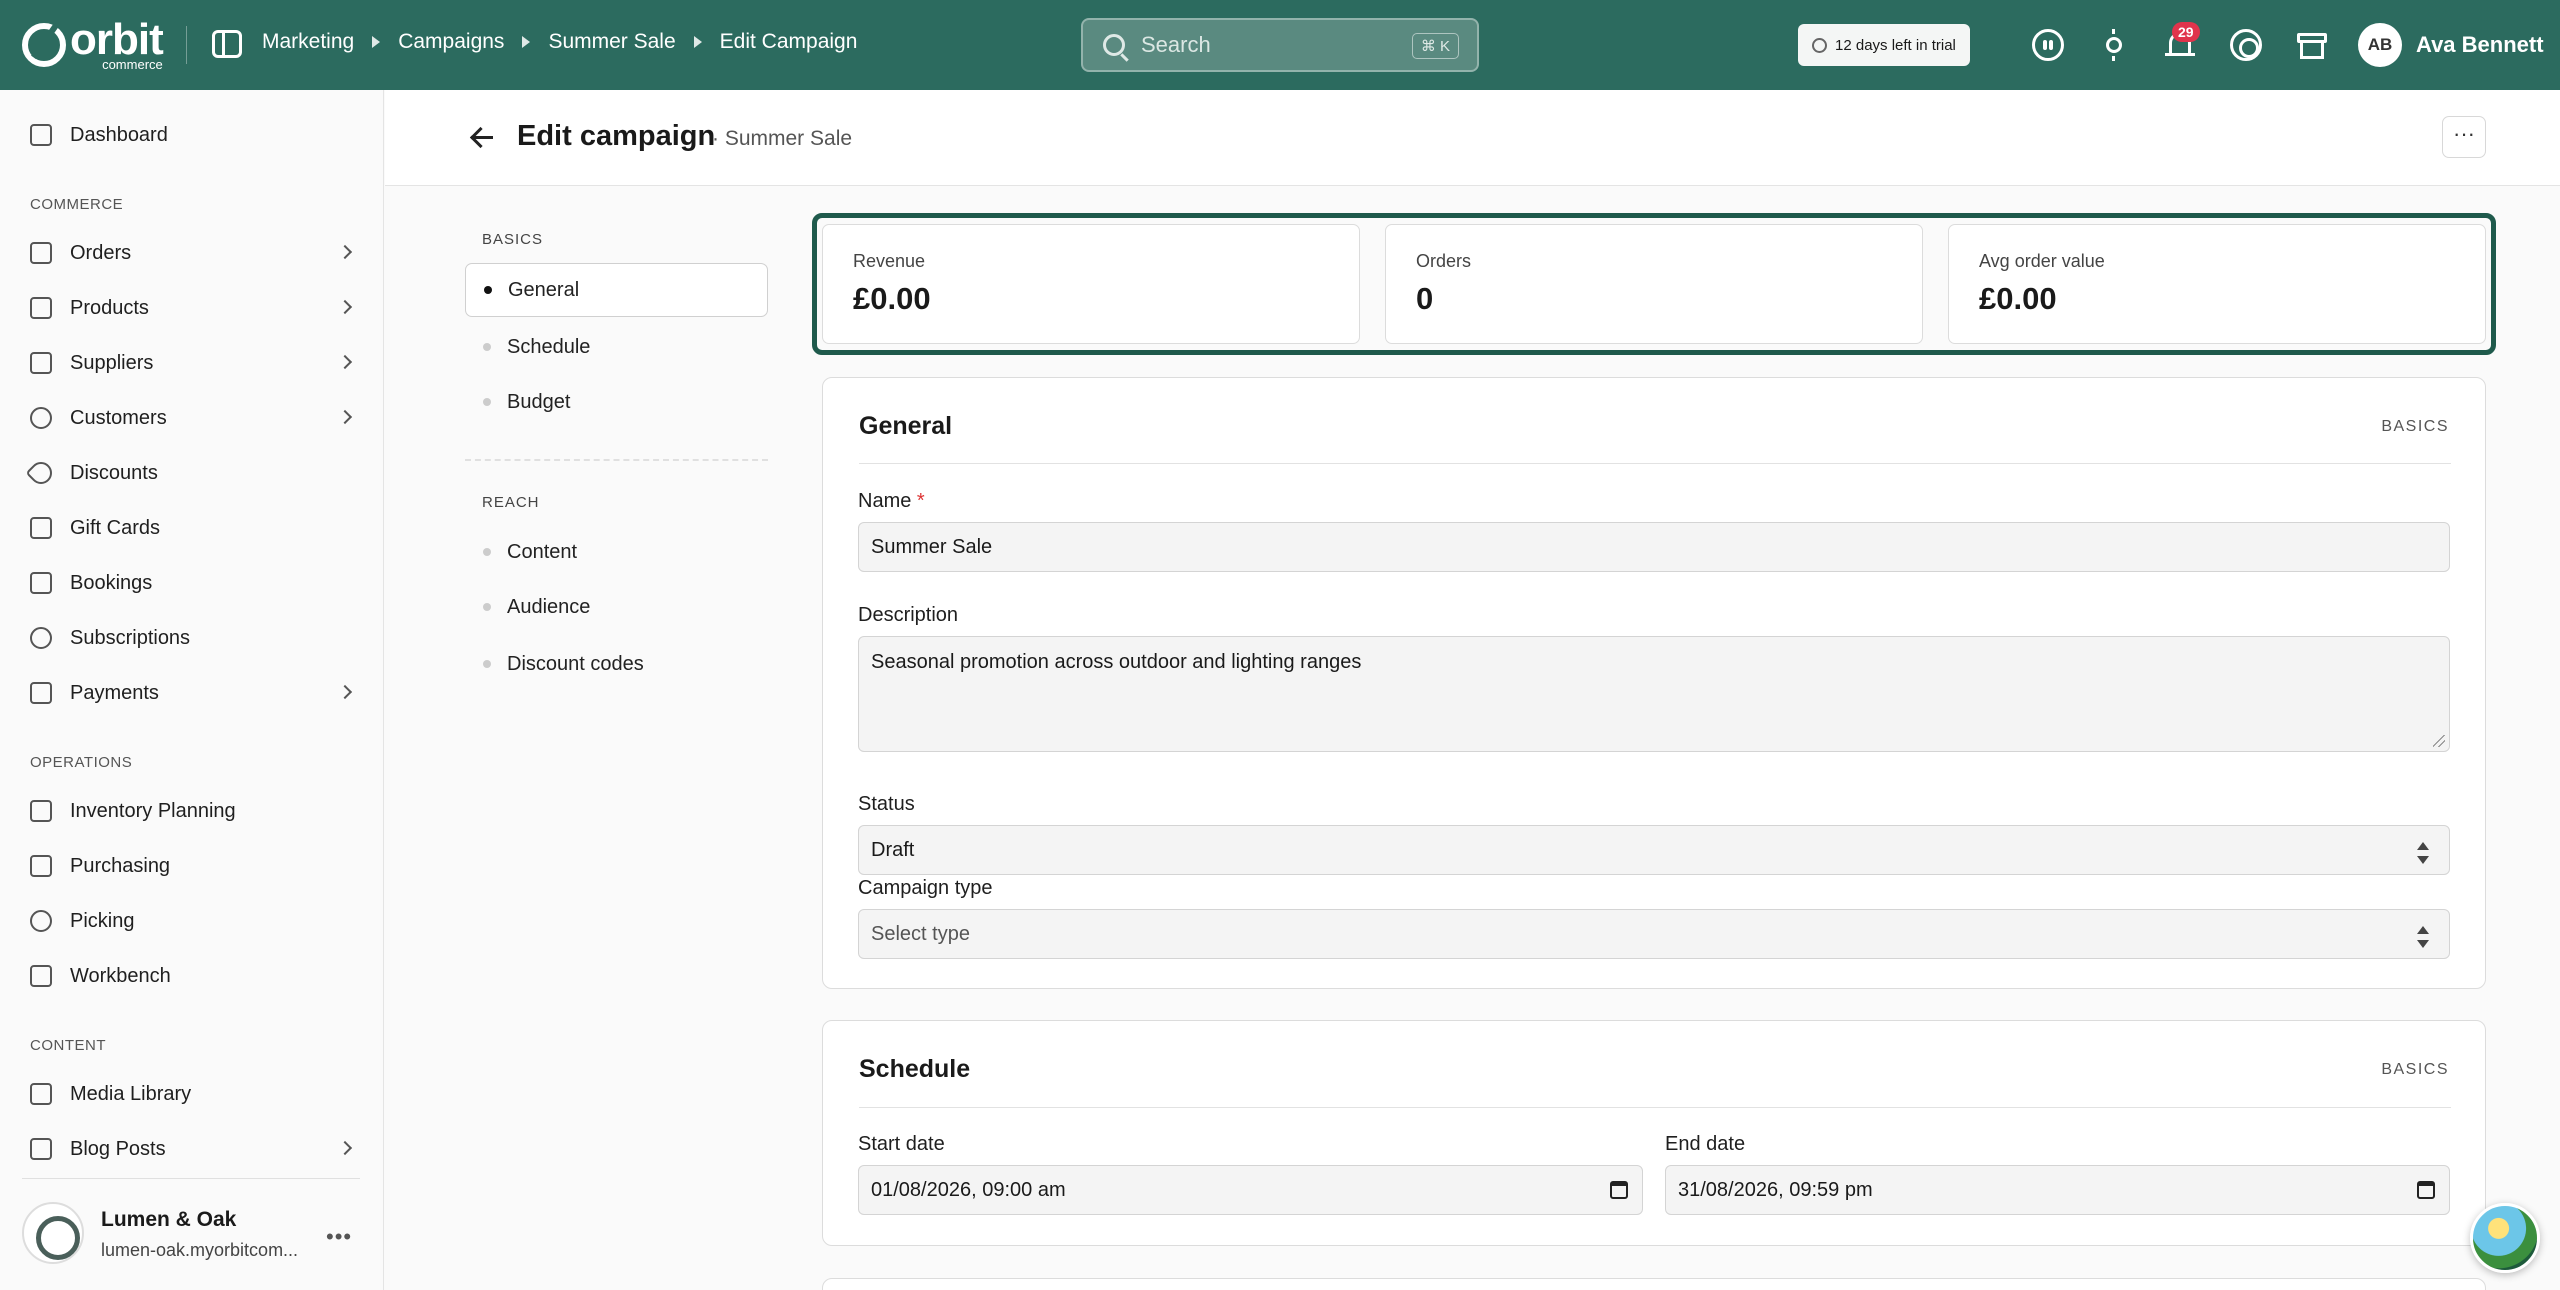 The height and width of the screenshot is (1290, 2560). Describe the element at coordinates (925, 888) in the screenshot. I see `campaign-type-label: Campaign type` at that location.